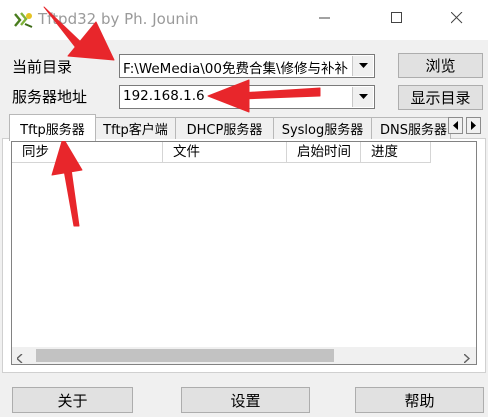 The height and width of the screenshot is (417, 488). Describe the element at coordinates (322, 128) in the screenshot. I see `tab-syslog-server: Syslog服务器` at that location.